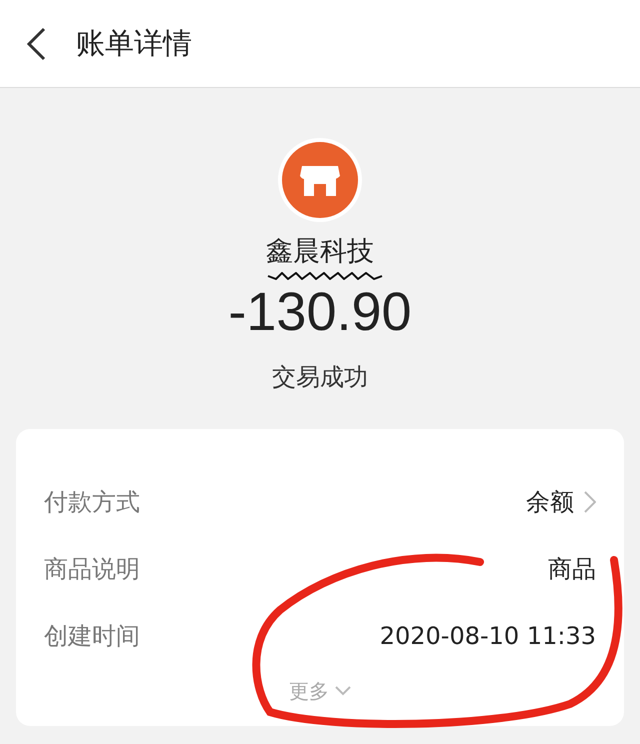  What do you see at coordinates (320, 311) in the screenshot?
I see `amount: -130.90` at bounding box center [320, 311].